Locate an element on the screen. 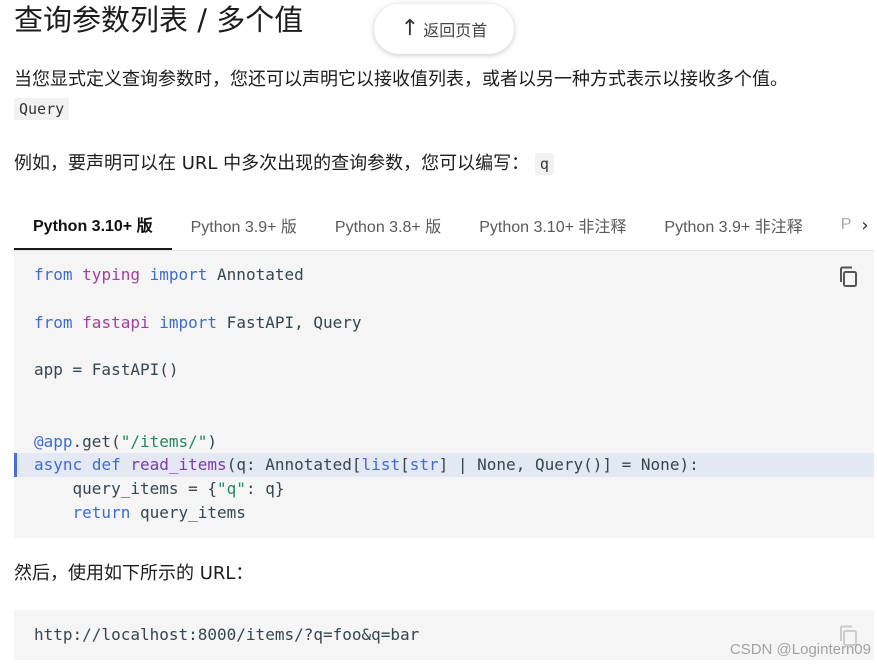 The height and width of the screenshot is (664, 877). code-line-11: return query_items is located at coordinates (140, 513).